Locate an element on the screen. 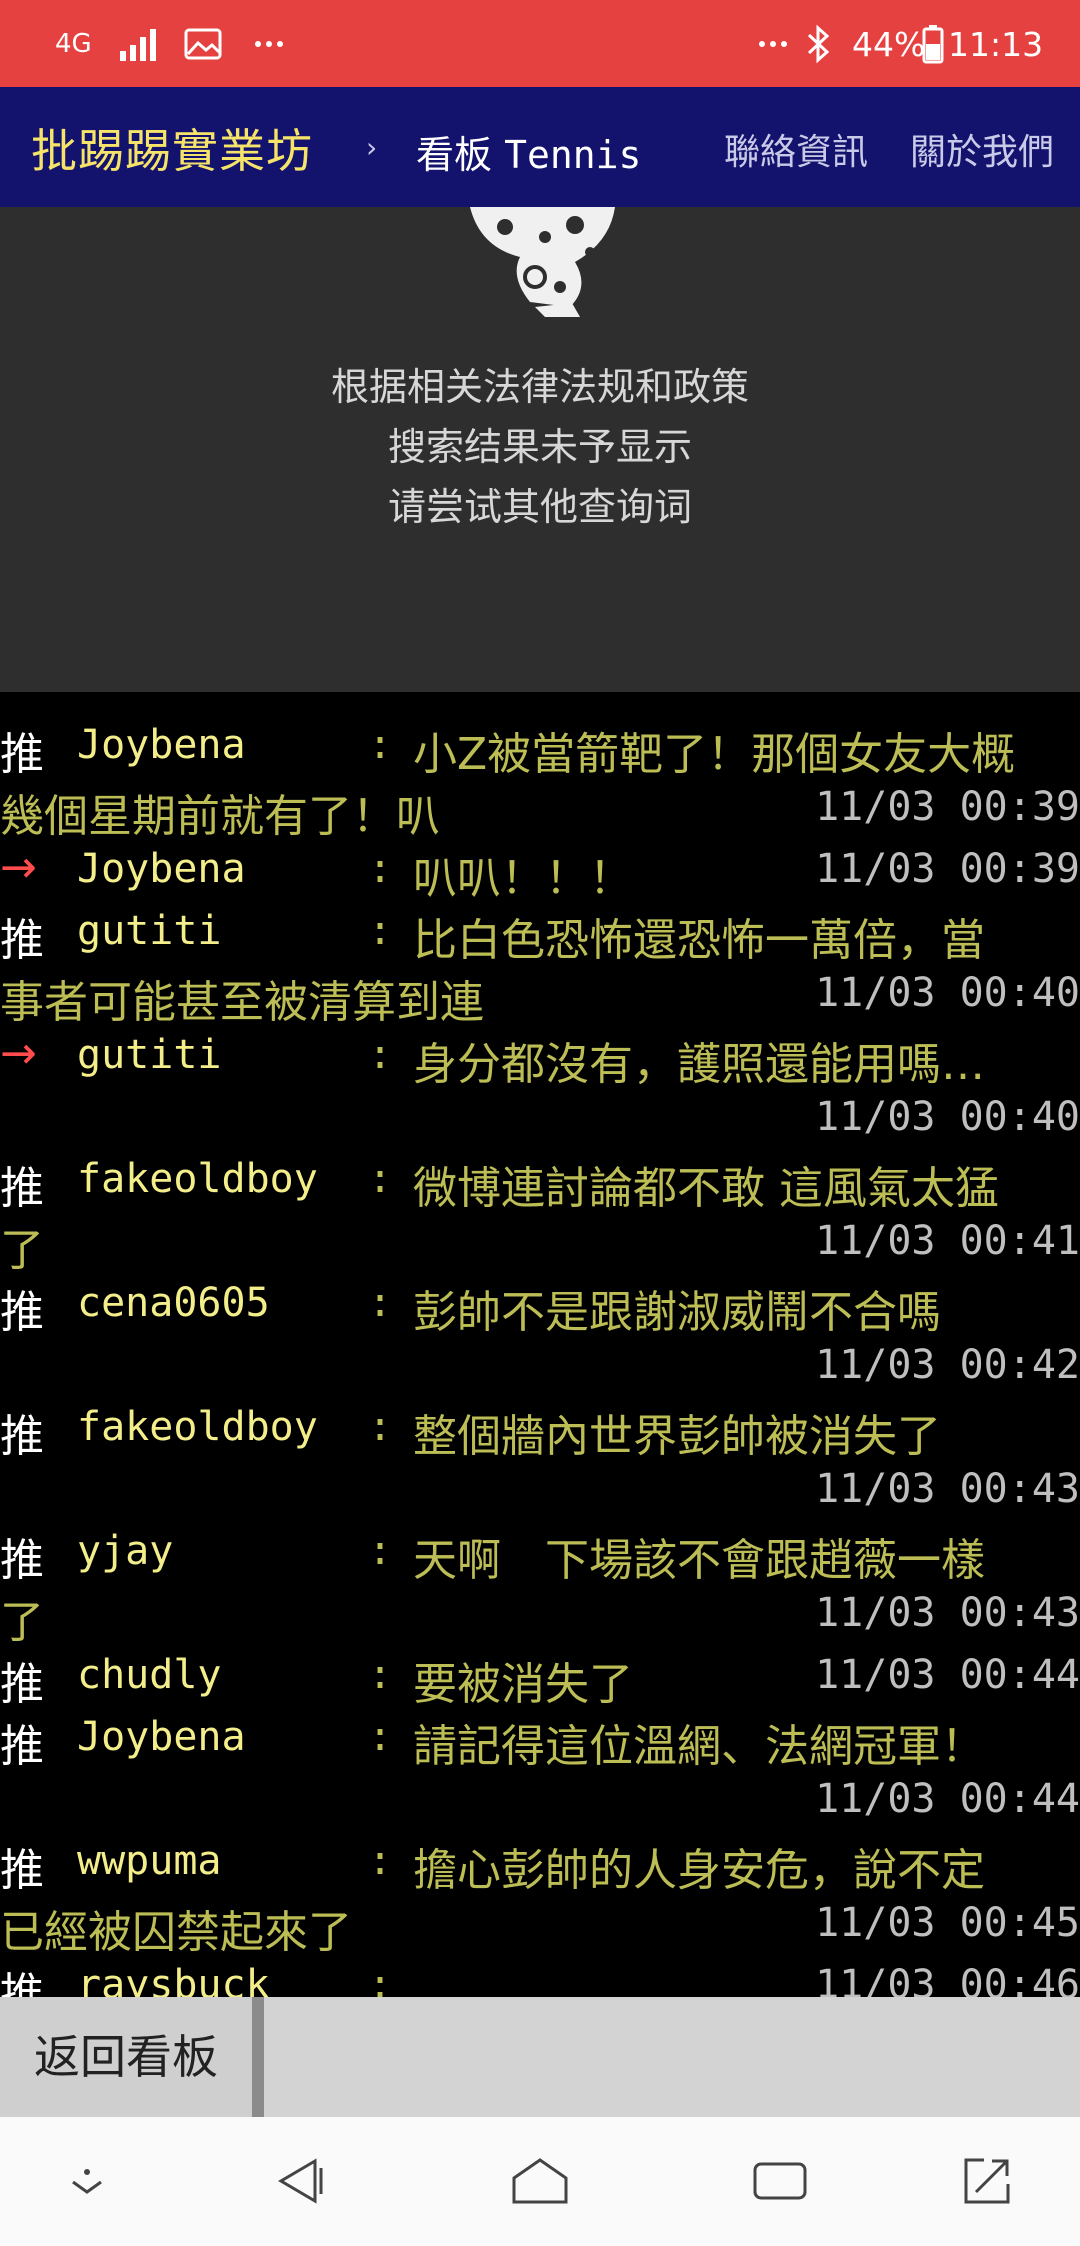 This screenshot has width=1080, height=2246. comment-row: 推 fakeoldboy : 微博連討論都不敢 這風氣太猛 is located at coordinates (540, 1183).